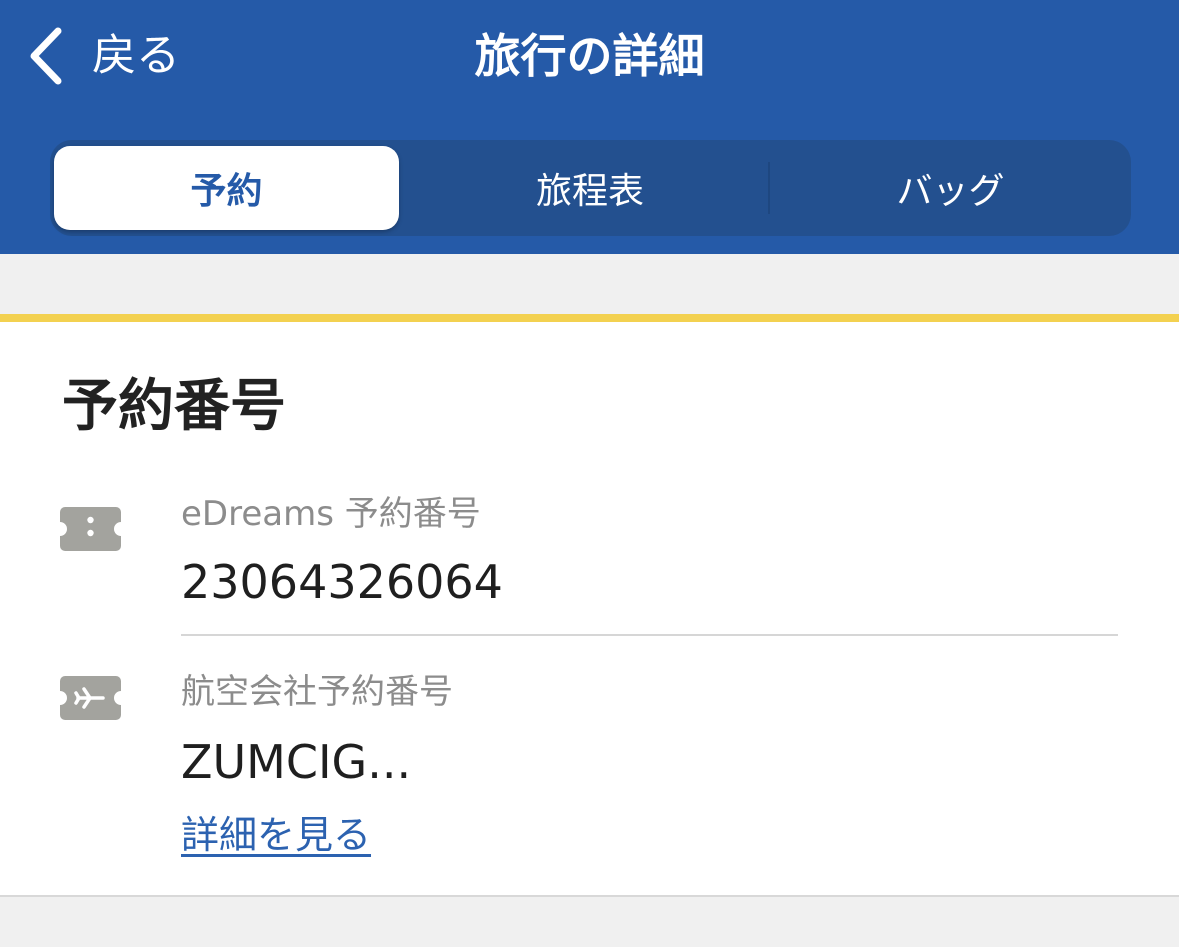 The height and width of the screenshot is (947, 1179). What do you see at coordinates (589, 56) in the screenshot?
I see `page-title: 旅行の詳細` at bounding box center [589, 56].